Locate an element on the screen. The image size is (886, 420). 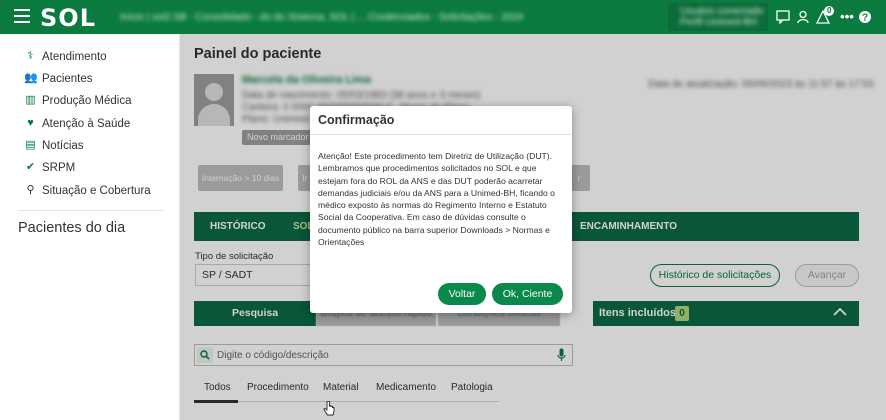
user-info: Usuário conectado Perfil Unimed-BH is located at coordinates (721, 17).